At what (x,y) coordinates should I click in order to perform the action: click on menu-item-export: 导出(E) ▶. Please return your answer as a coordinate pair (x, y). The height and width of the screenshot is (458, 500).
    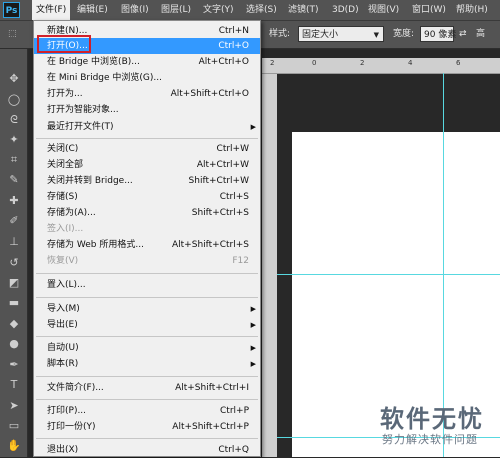
    Looking at the image, I should click on (147, 325).